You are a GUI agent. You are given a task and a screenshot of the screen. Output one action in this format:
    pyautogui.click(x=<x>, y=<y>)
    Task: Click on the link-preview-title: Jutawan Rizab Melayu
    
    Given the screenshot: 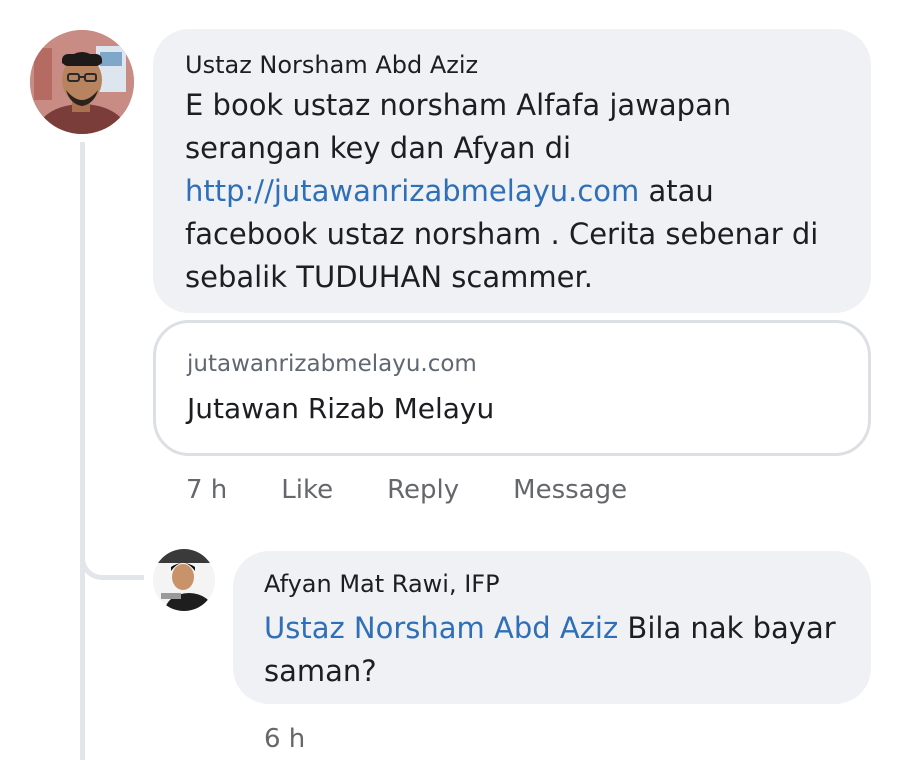 What is the action you would take?
    pyautogui.click(x=341, y=408)
    